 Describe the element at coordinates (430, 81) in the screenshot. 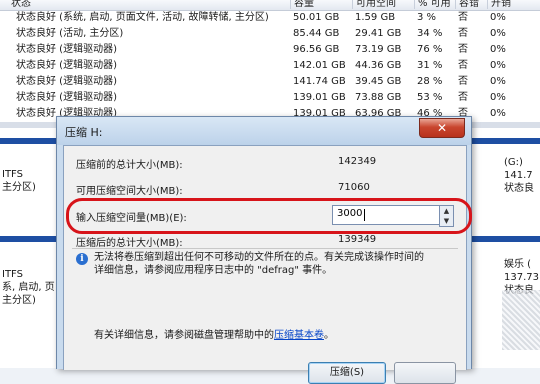

I see `row-percent-free: 28 %` at that location.